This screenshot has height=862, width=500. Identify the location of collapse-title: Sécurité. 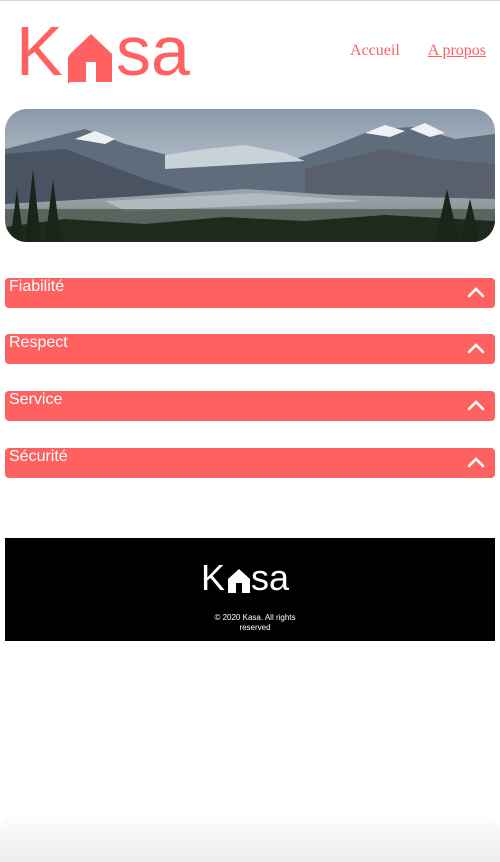
(38, 456).